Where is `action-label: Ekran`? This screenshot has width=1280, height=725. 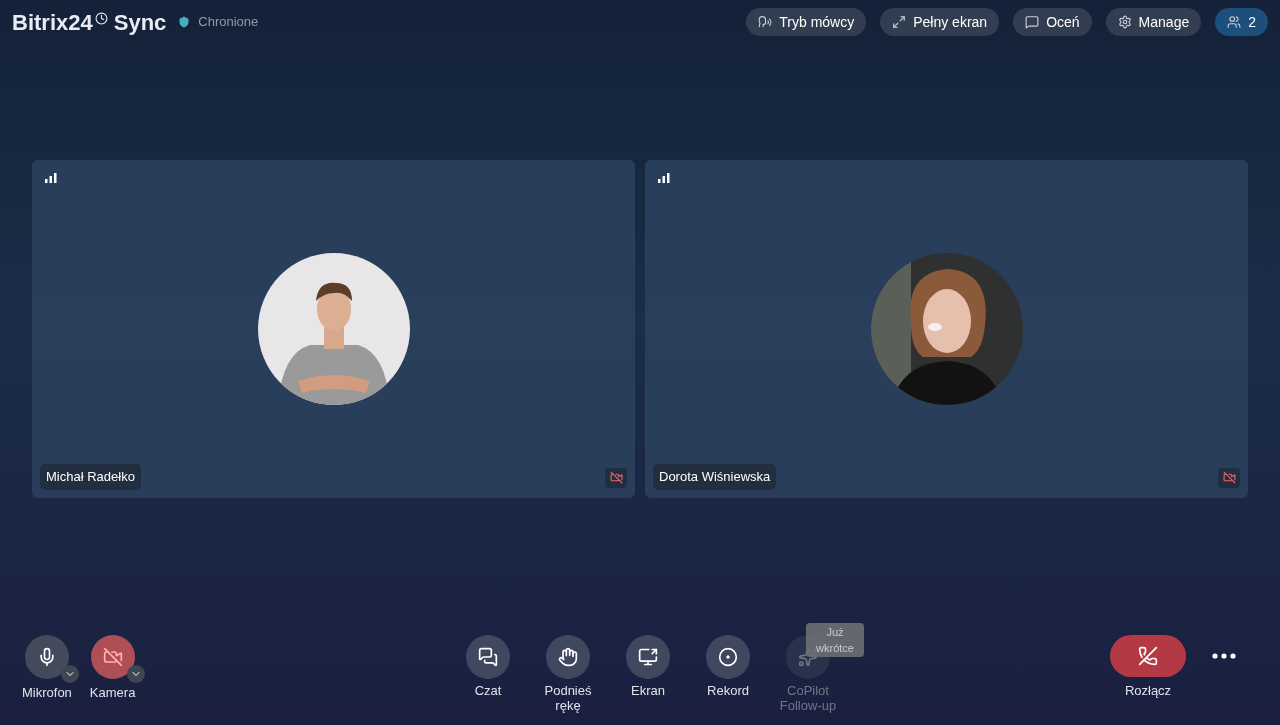 action-label: Ekran is located at coordinates (648, 690).